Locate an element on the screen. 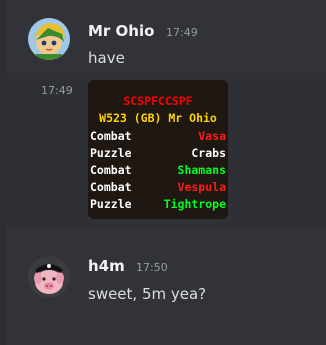 The image size is (326, 345). row-name: Shamans is located at coordinates (201, 169).